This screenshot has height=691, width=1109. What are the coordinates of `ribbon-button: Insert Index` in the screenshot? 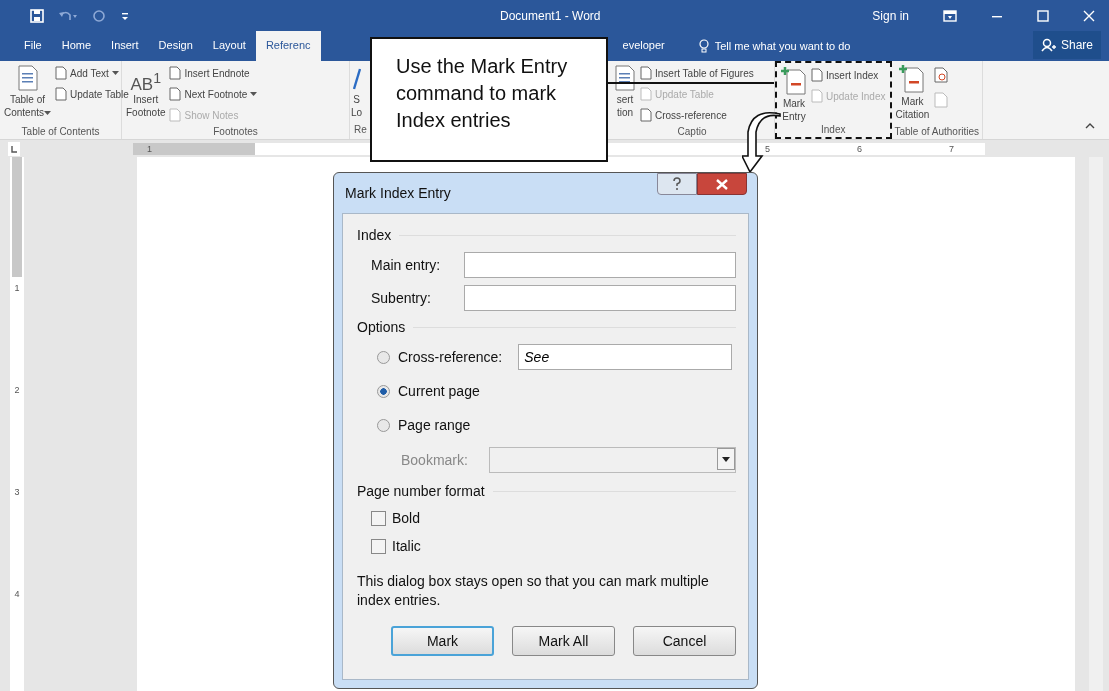 It's located at (845, 75).